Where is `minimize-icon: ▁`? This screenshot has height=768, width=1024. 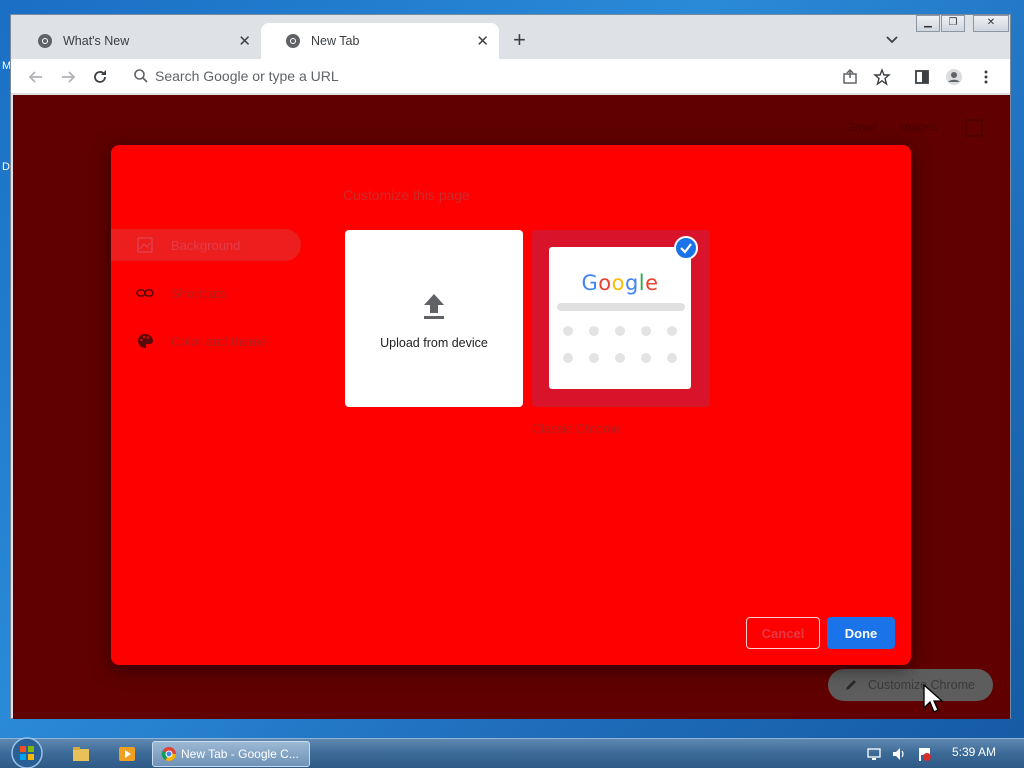 minimize-icon: ▁ is located at coordinates (928, 23).